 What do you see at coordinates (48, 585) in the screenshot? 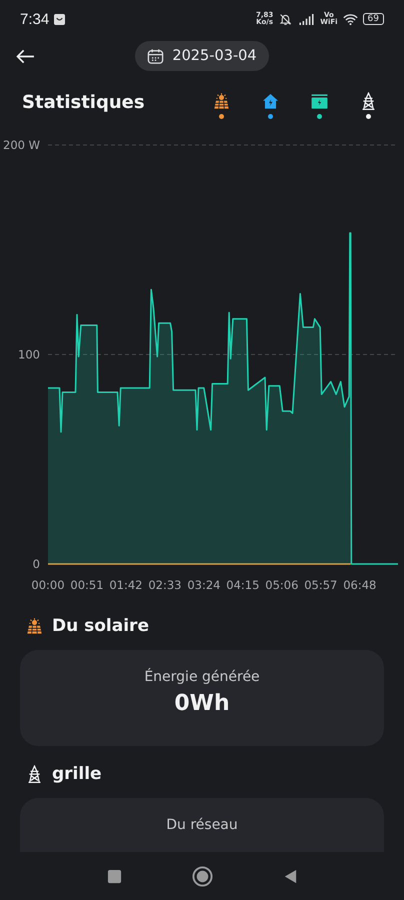
I see `x-tick-label: 00:00` at bounding box center [48, 585].